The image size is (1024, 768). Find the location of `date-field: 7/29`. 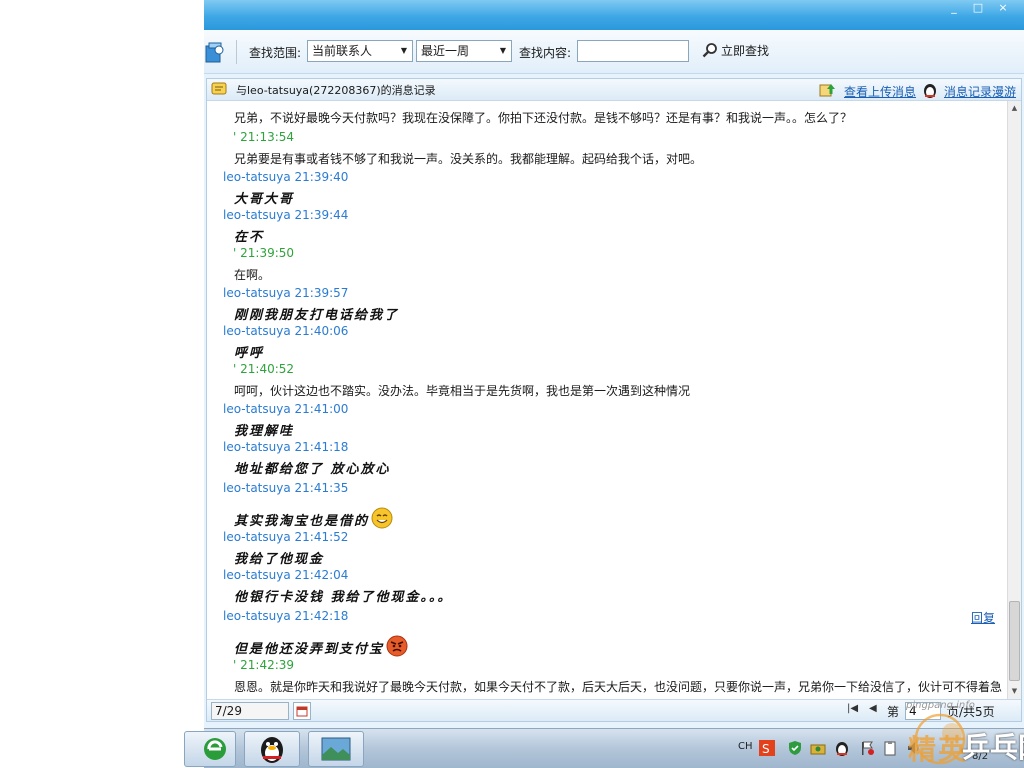

date-field: 7/29 is located at coordinates (250, 711).